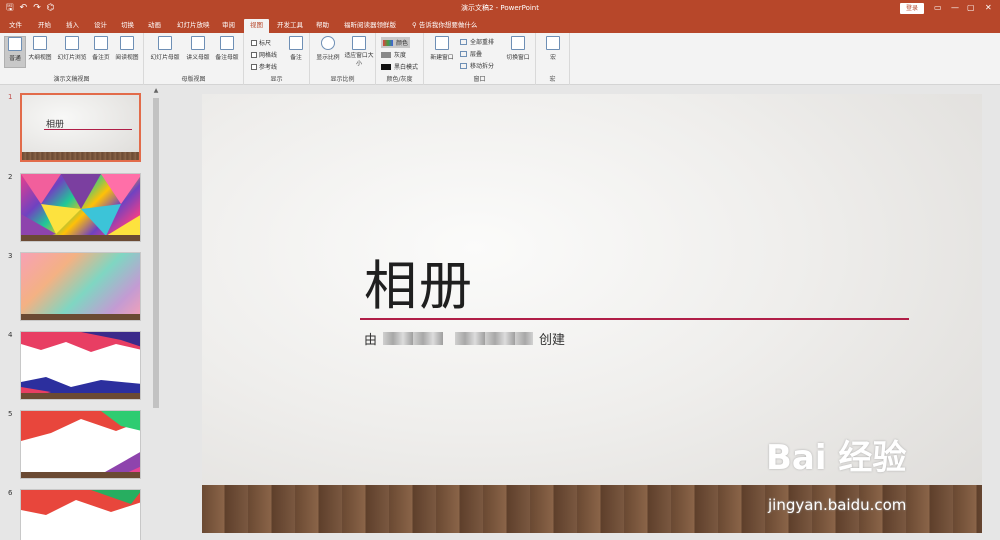 This screenshot has width=1000, height=540. What do you see at coordinates (448, 25) in the screenshot?
I see `tell-me-label: 告诉我你想要做什么` at bounding box center [448, 25].